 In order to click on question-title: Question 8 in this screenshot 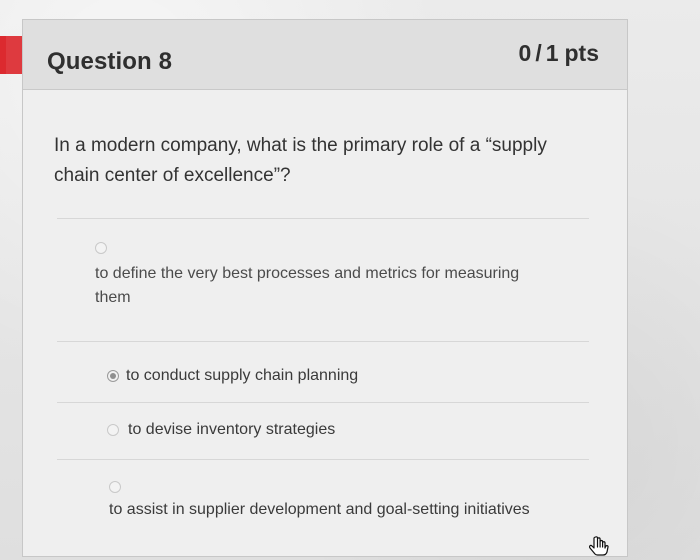, I will do `click(110, 61)`.